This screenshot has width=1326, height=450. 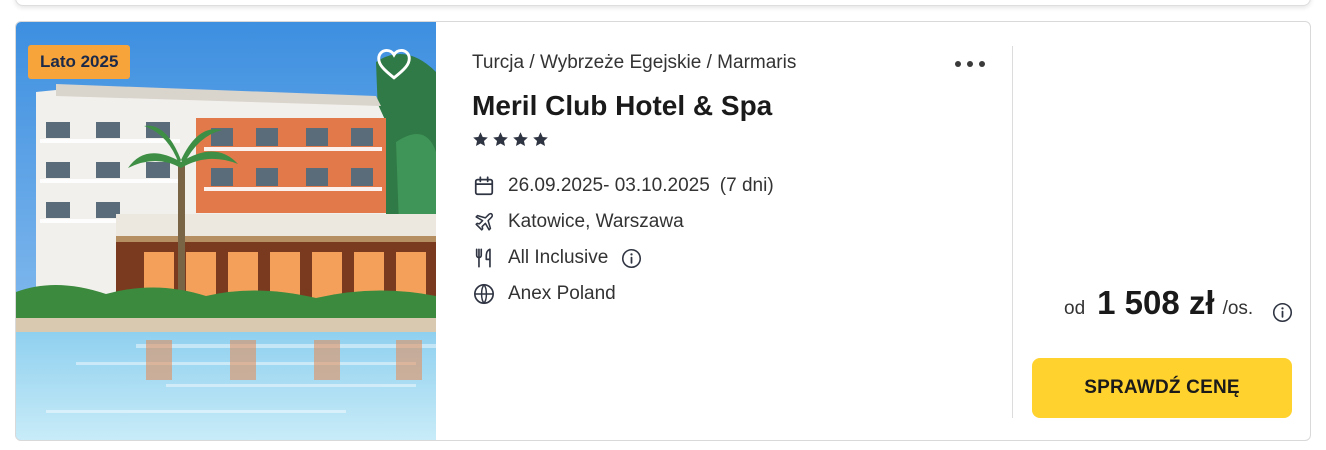 I want to click on price-prefix: od, so click(x=1075, y=308).